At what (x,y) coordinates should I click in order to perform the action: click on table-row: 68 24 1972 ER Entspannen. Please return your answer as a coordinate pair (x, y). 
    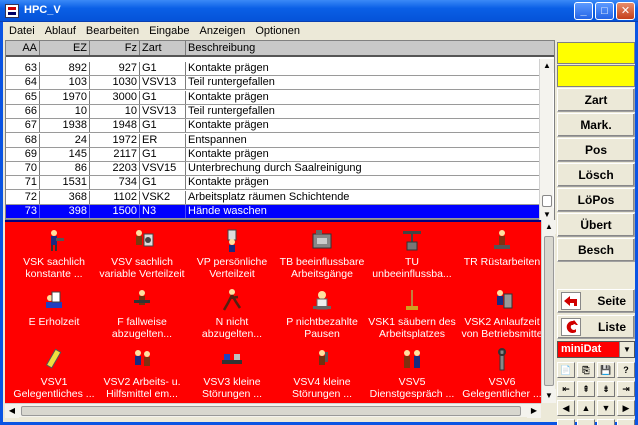
    Looking at the image, I should click on (274, 140).